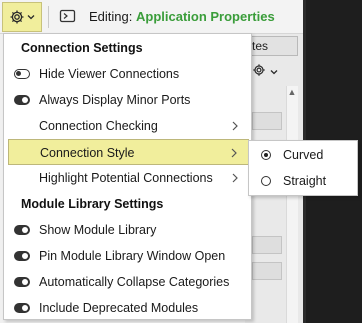 Image resolution: width=362 pixels, height=323 pixels. I want to click on menu-item-label: Connection Checking, so click(98, 126).